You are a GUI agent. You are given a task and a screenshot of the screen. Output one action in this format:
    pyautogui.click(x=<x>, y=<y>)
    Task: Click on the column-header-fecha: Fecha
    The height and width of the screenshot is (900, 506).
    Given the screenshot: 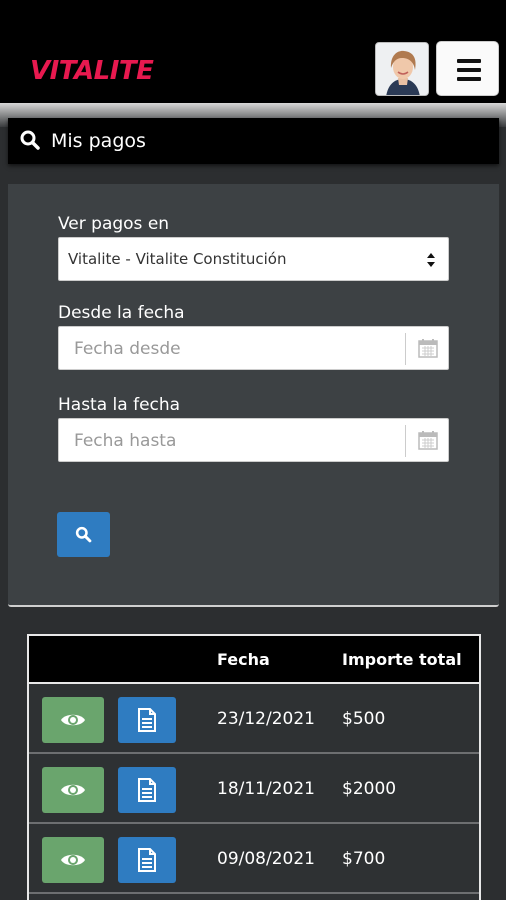 What is the action you would take?
    pyautogui.click(x=243, y=659)
    